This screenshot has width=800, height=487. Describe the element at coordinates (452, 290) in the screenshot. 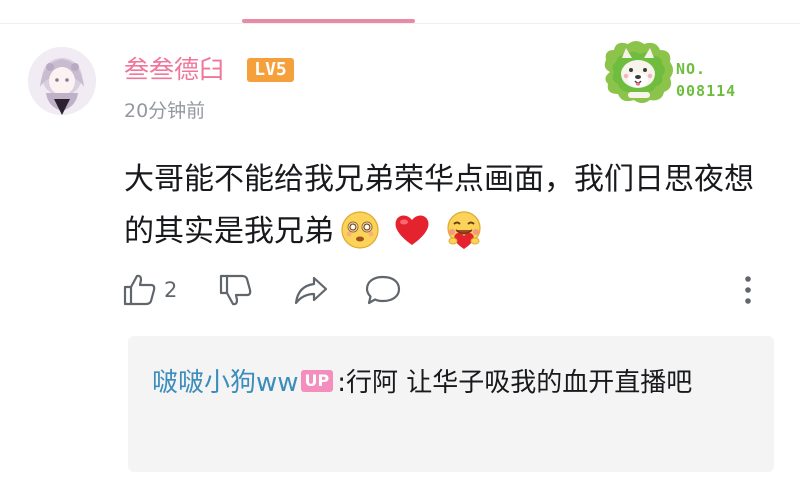

I see `comment-actions: 2` at that location.